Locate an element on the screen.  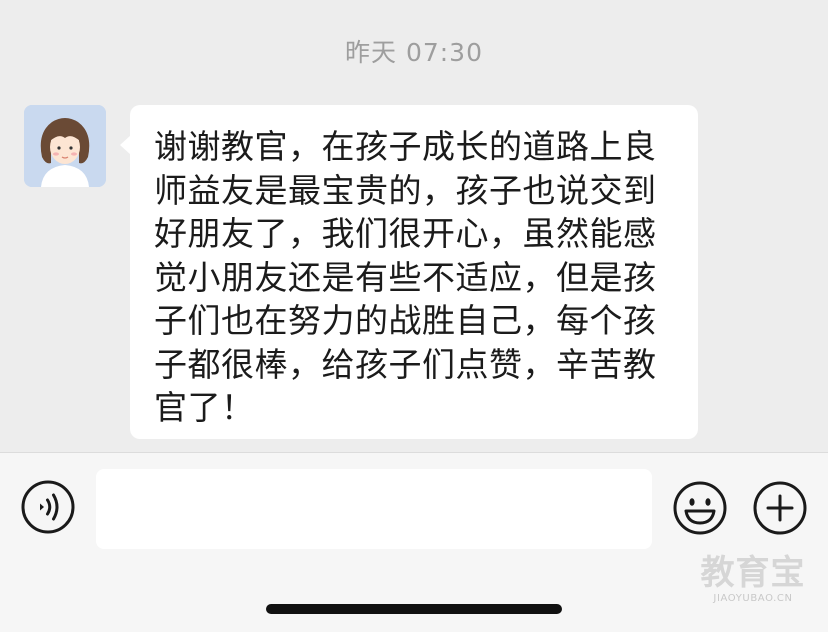
voice-button is located at coordinates (48, 507).